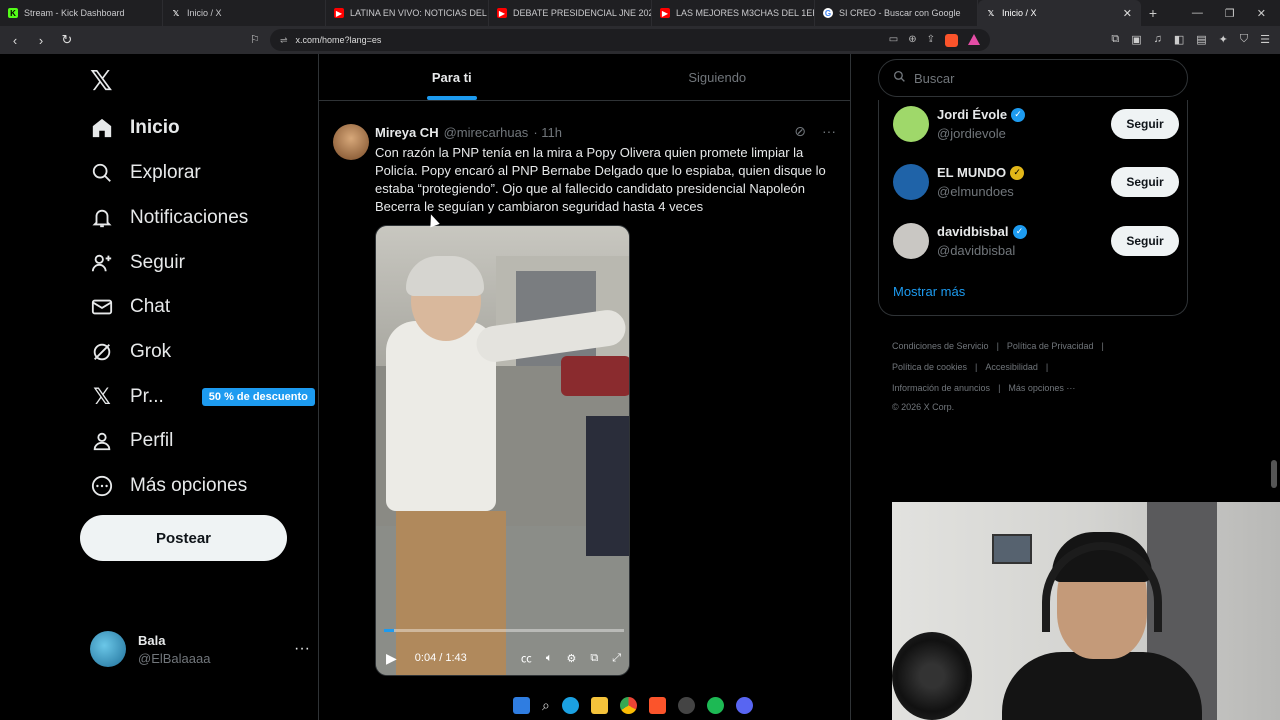  What do you see at coordinates (1223, 39) in the screenshot?
I see `leo-ai-icon: ✦` at bounding box center [1223, 39].